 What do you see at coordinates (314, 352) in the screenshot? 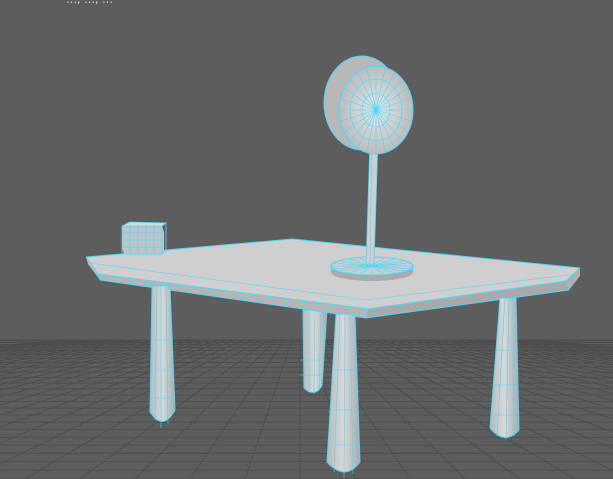
I see `table-back-left-leg` at bounding box center [314, 352].